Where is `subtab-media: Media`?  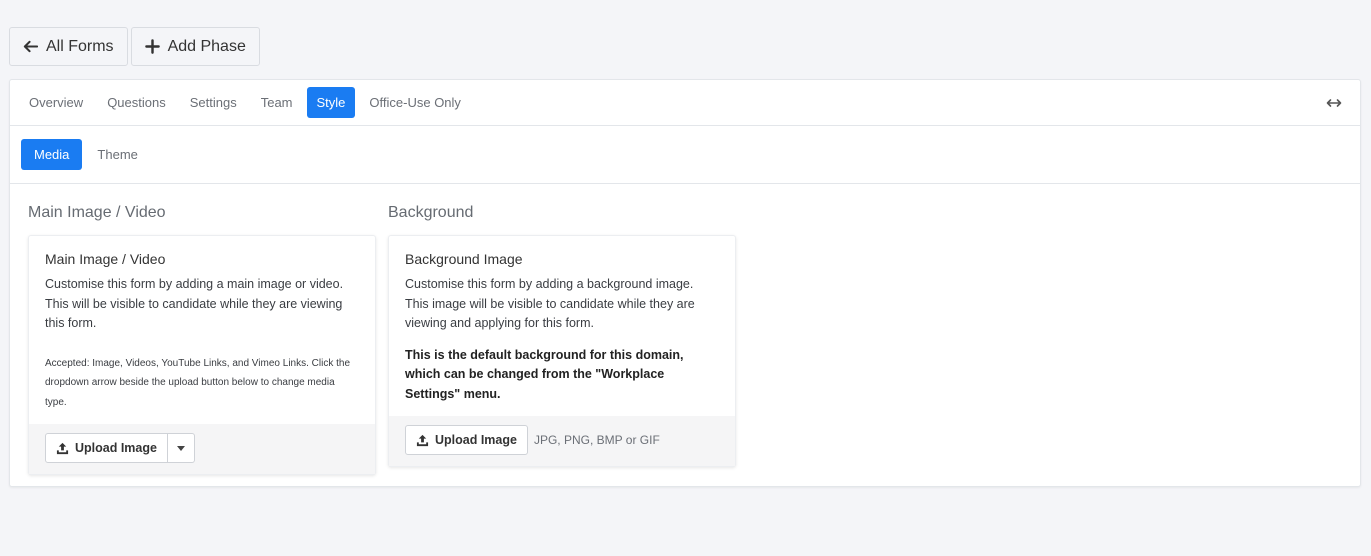 subtab-media: Media is located at coordinates (52, 154).